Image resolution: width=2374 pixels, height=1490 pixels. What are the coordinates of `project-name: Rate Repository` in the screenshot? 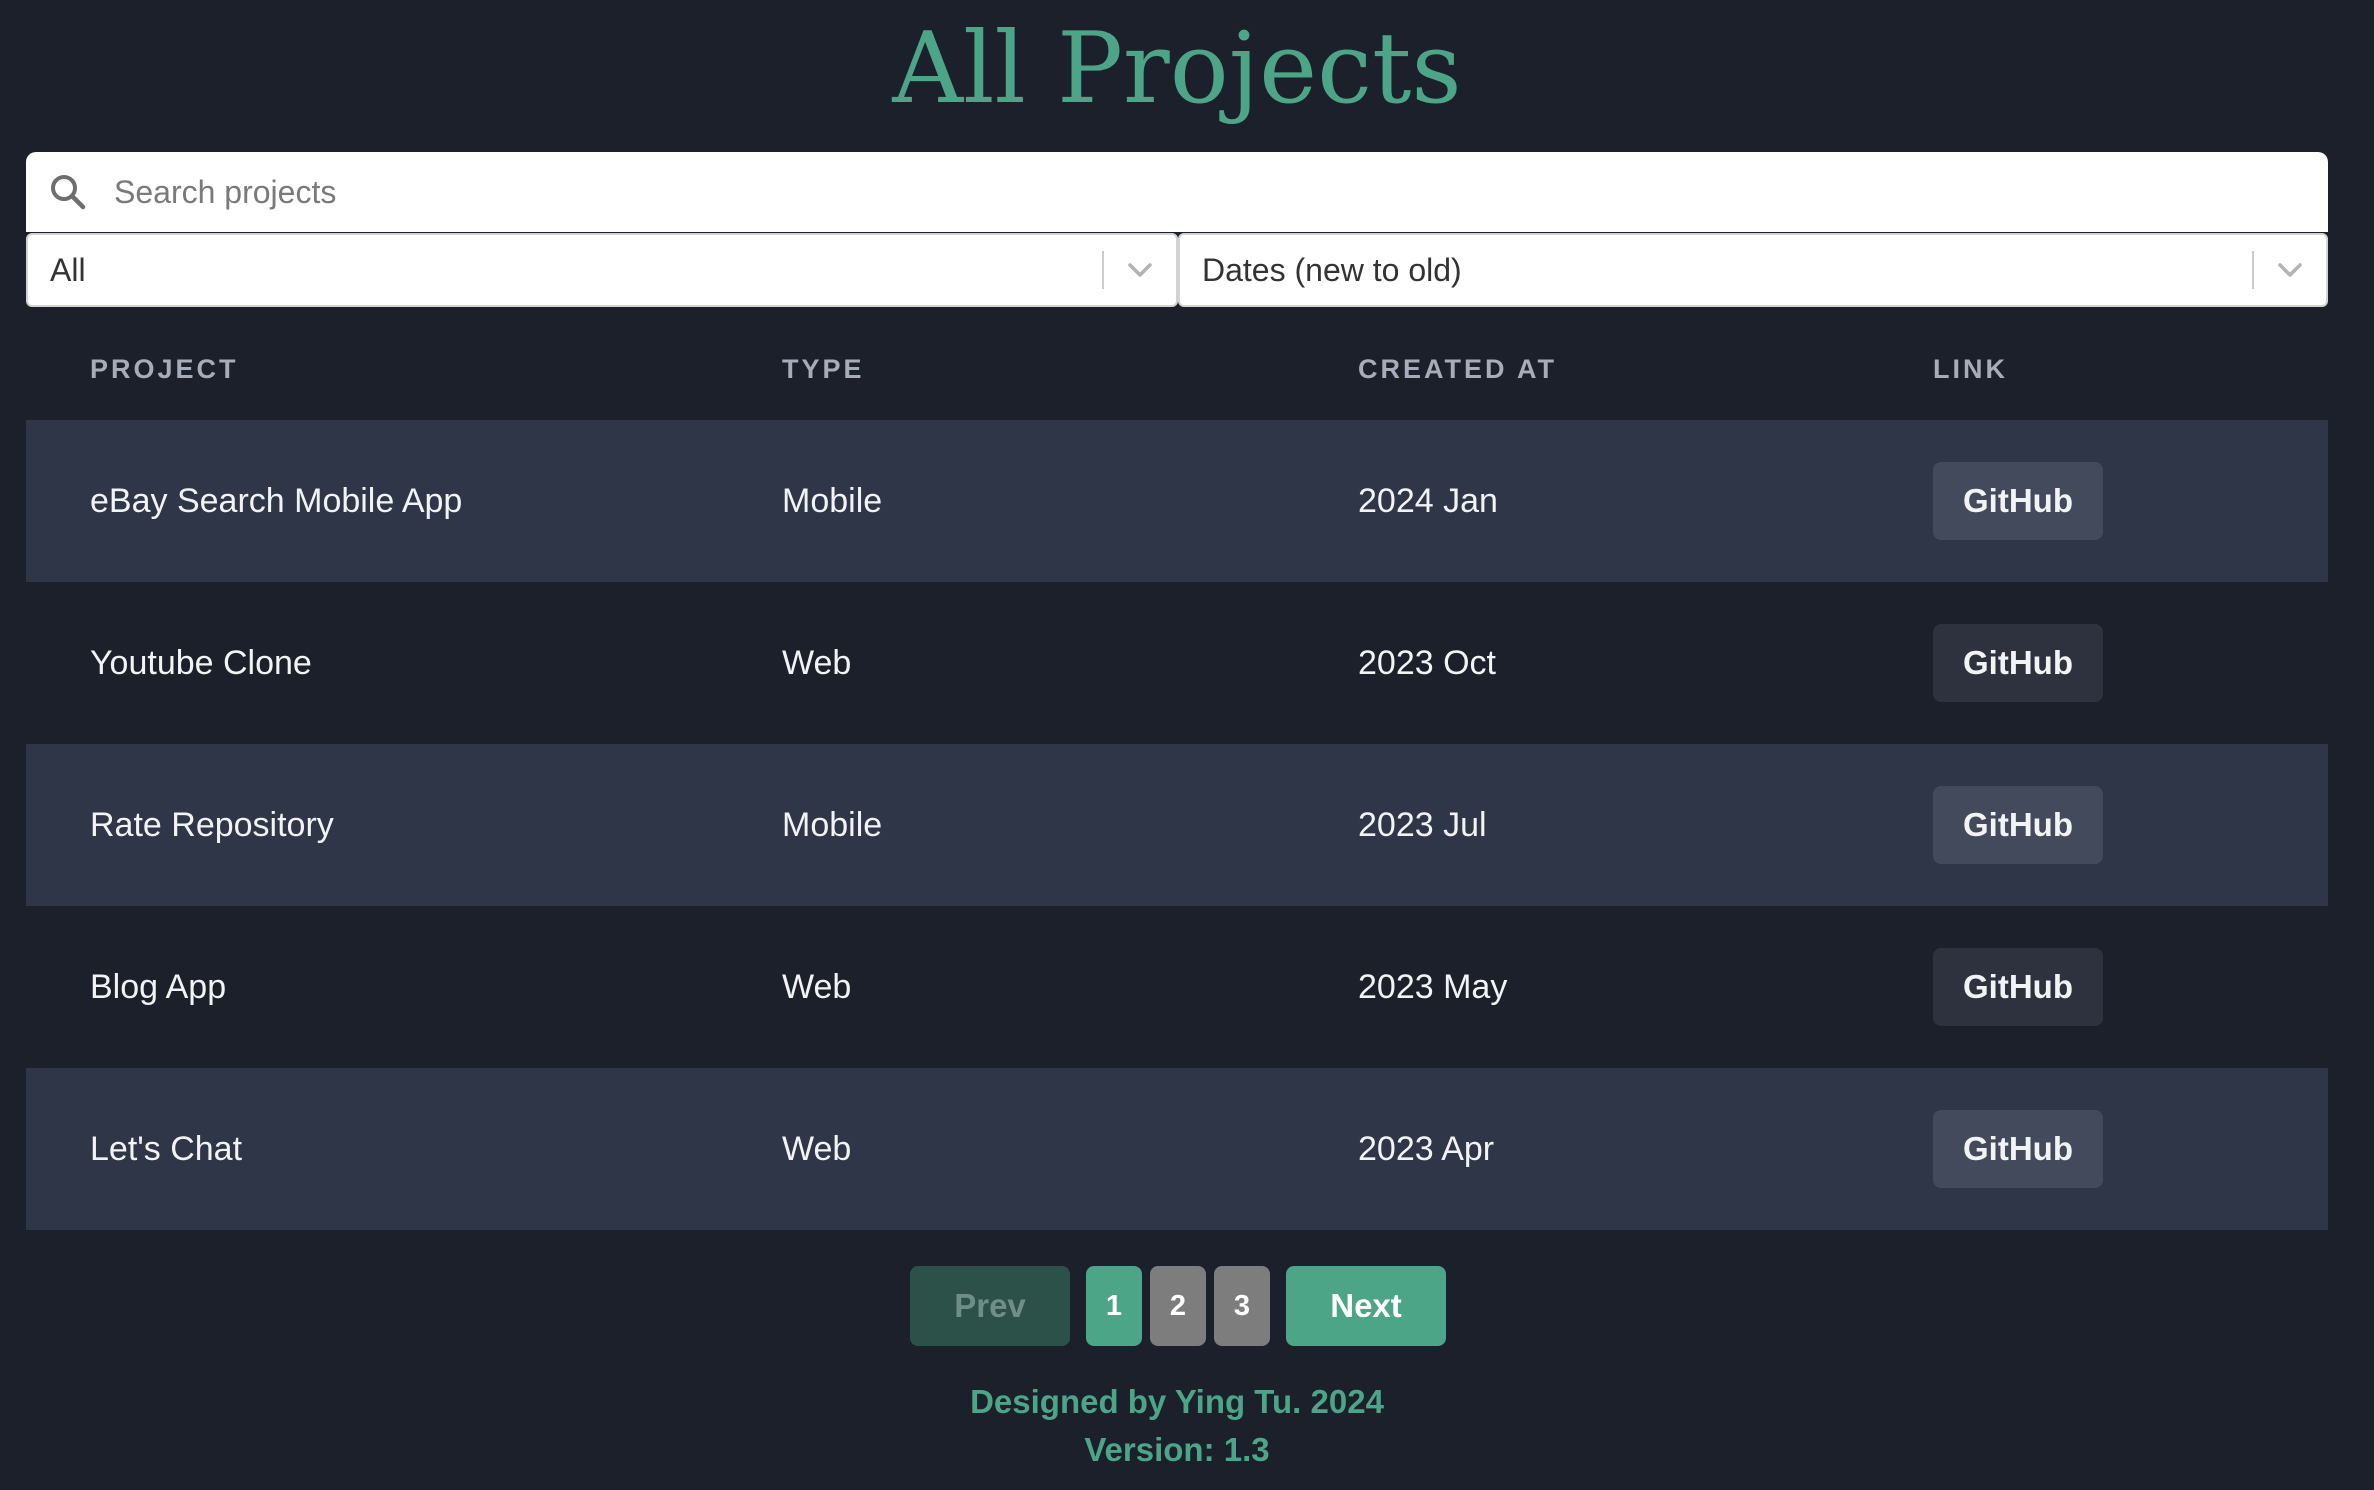 It's located at (212, 825).